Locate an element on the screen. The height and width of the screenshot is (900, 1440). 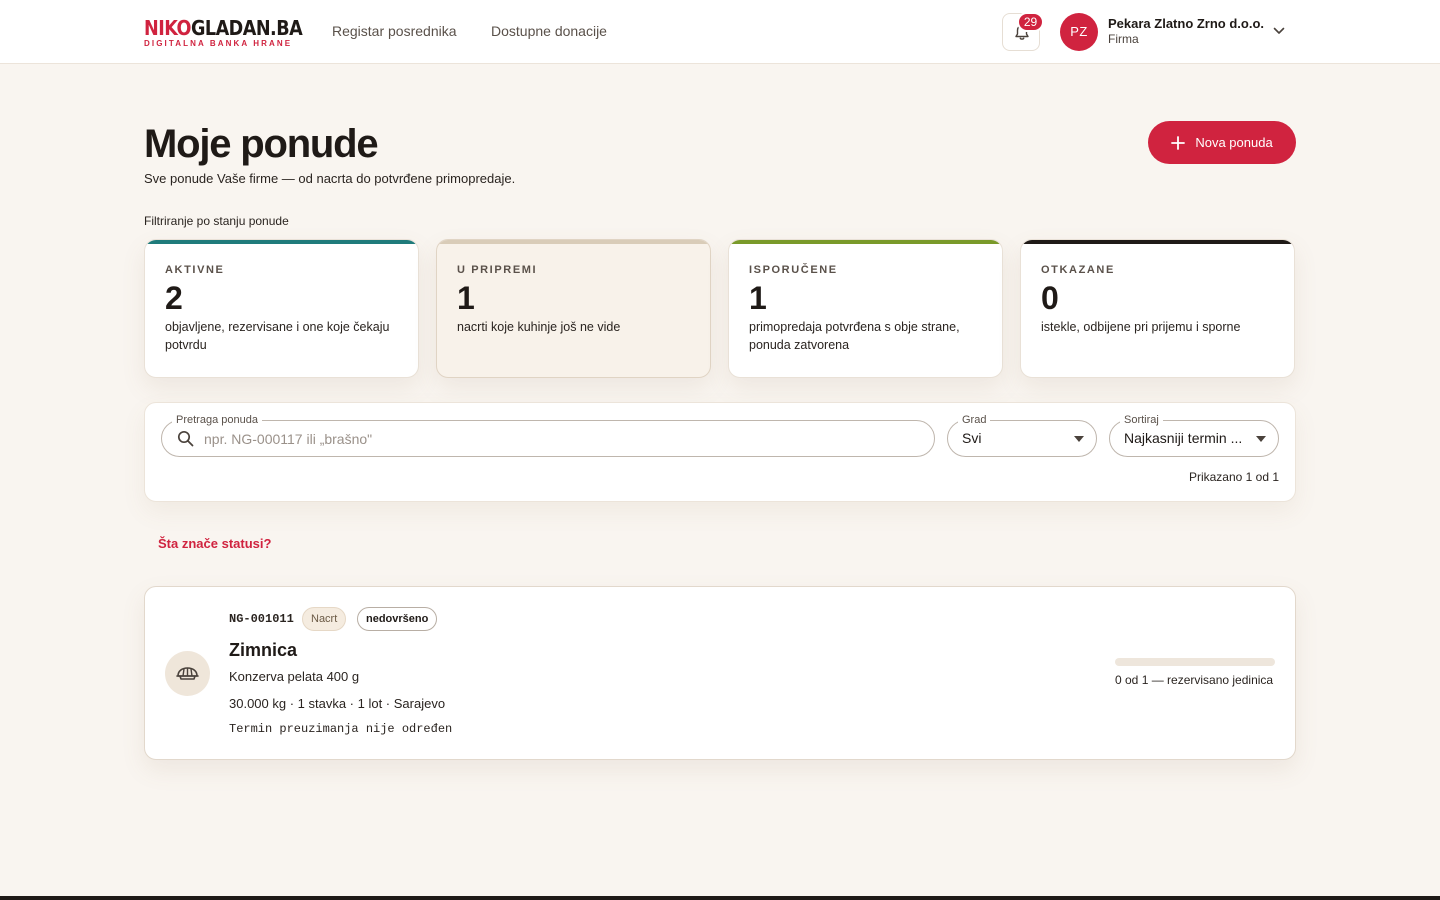
city-select-label: Grad is located at coordinates (974, 420).